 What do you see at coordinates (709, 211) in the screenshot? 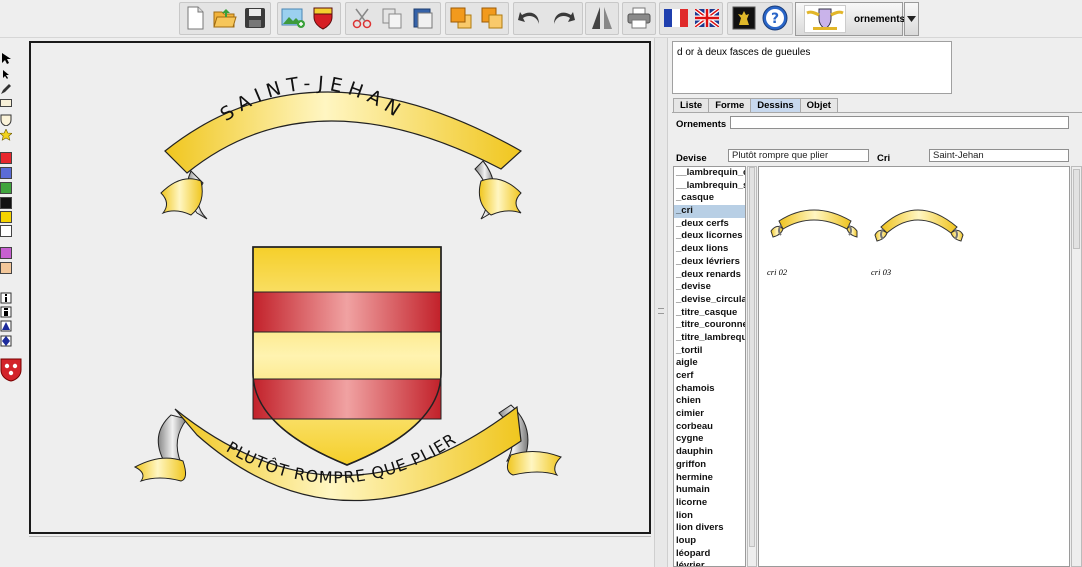
I see `list-item: _cri` at bounding box center [709, 211].